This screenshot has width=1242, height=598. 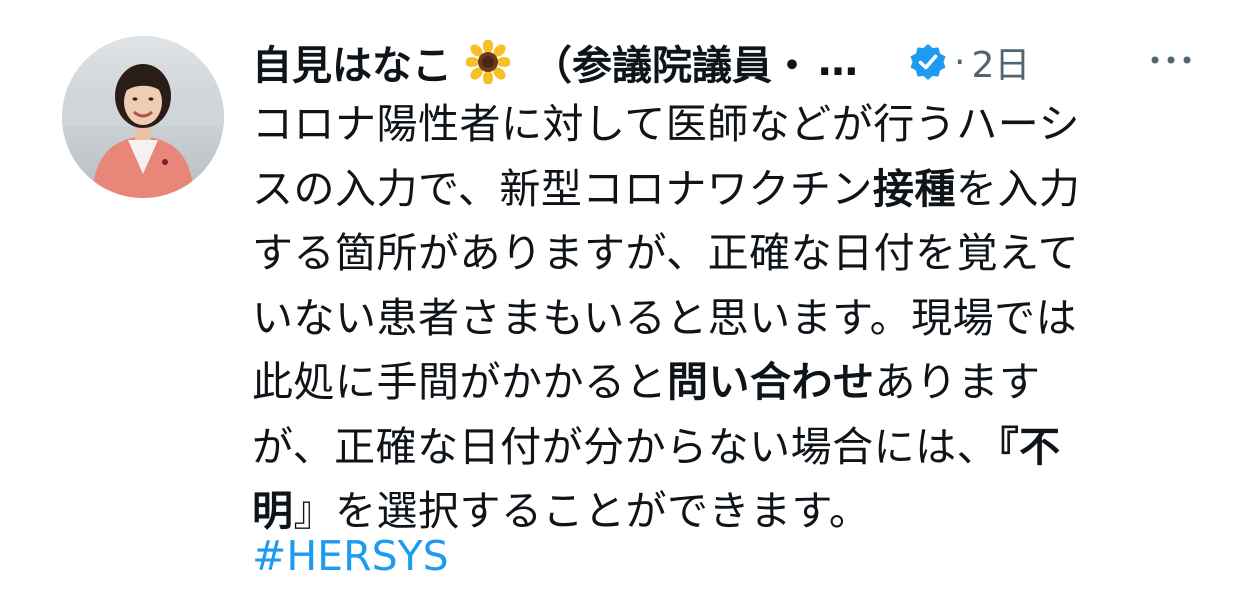 I want to click on text-segment: いない患者さまもいると思います。現場では, so click(x=665, y=317).